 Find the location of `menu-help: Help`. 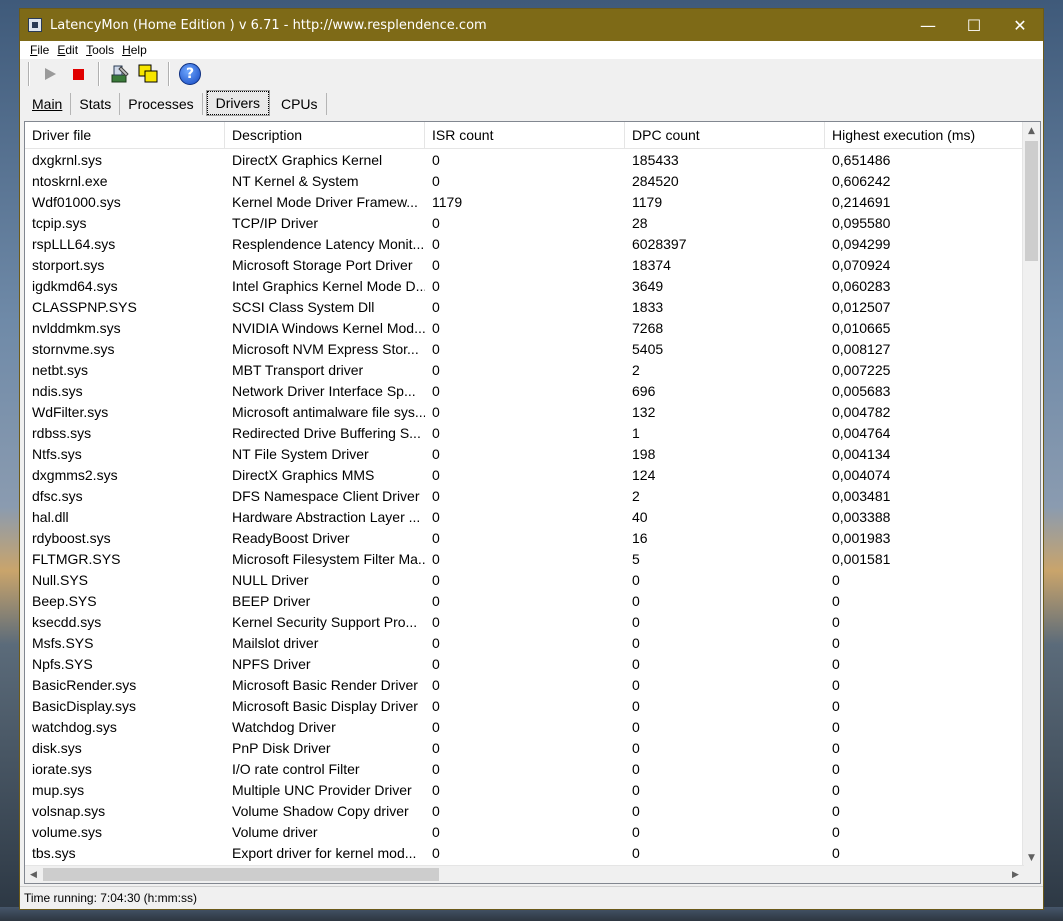

menu-help: Help is located at coordinates (134, 50).